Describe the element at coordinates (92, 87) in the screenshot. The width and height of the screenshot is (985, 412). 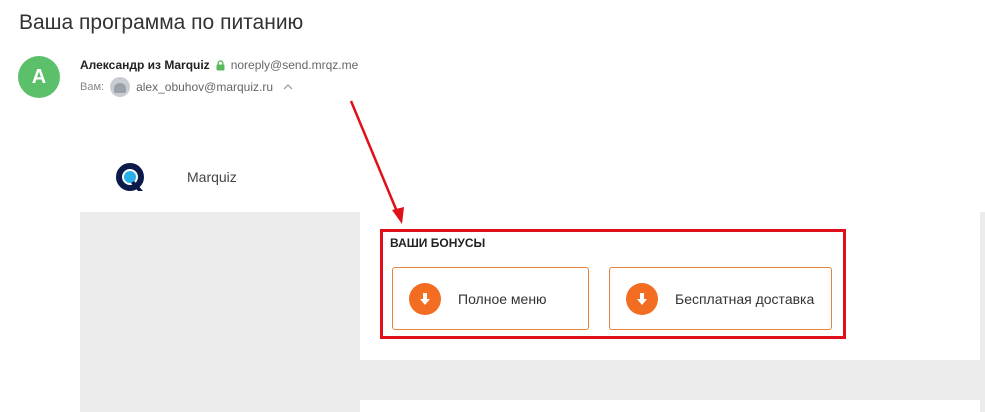
I see `to-label: Вам:` at that location.